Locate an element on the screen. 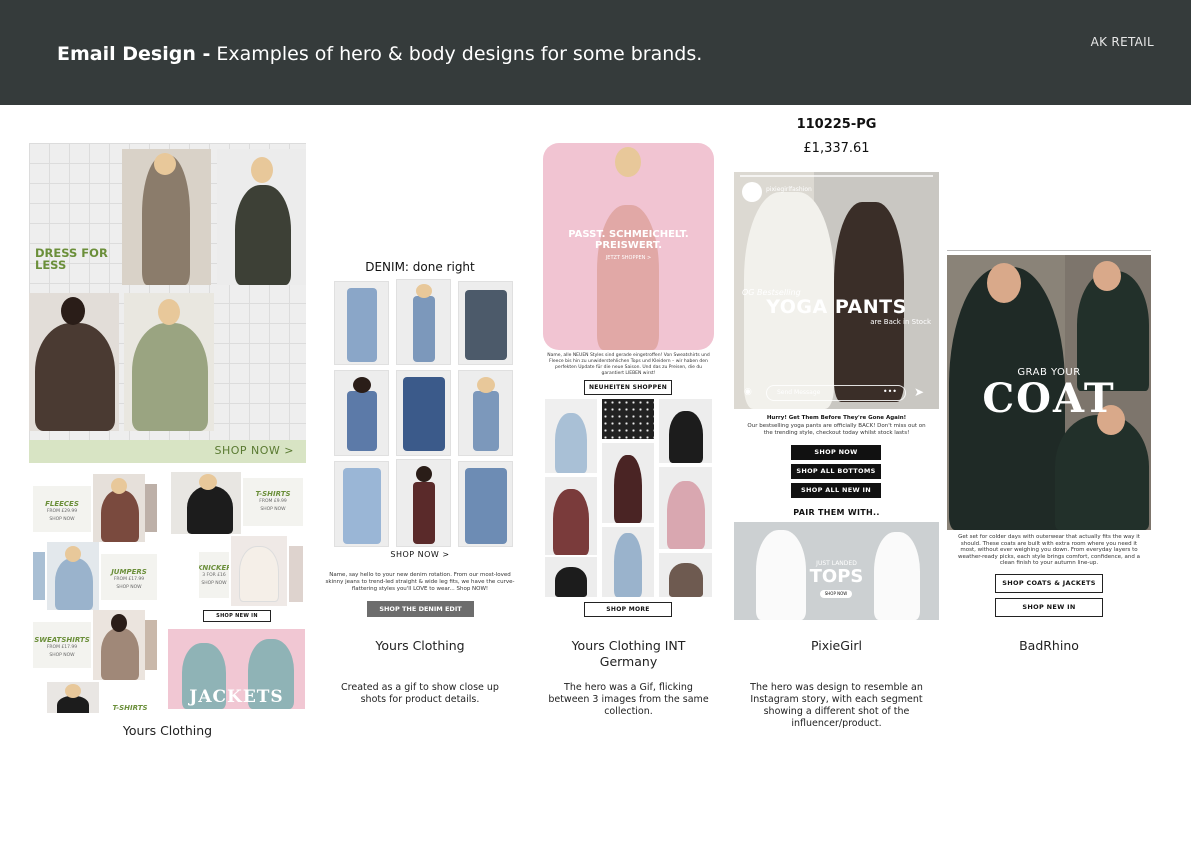  category-tile: FLEECES FROM £29.99 SHOP NOW is located at coordinates (62, 509).